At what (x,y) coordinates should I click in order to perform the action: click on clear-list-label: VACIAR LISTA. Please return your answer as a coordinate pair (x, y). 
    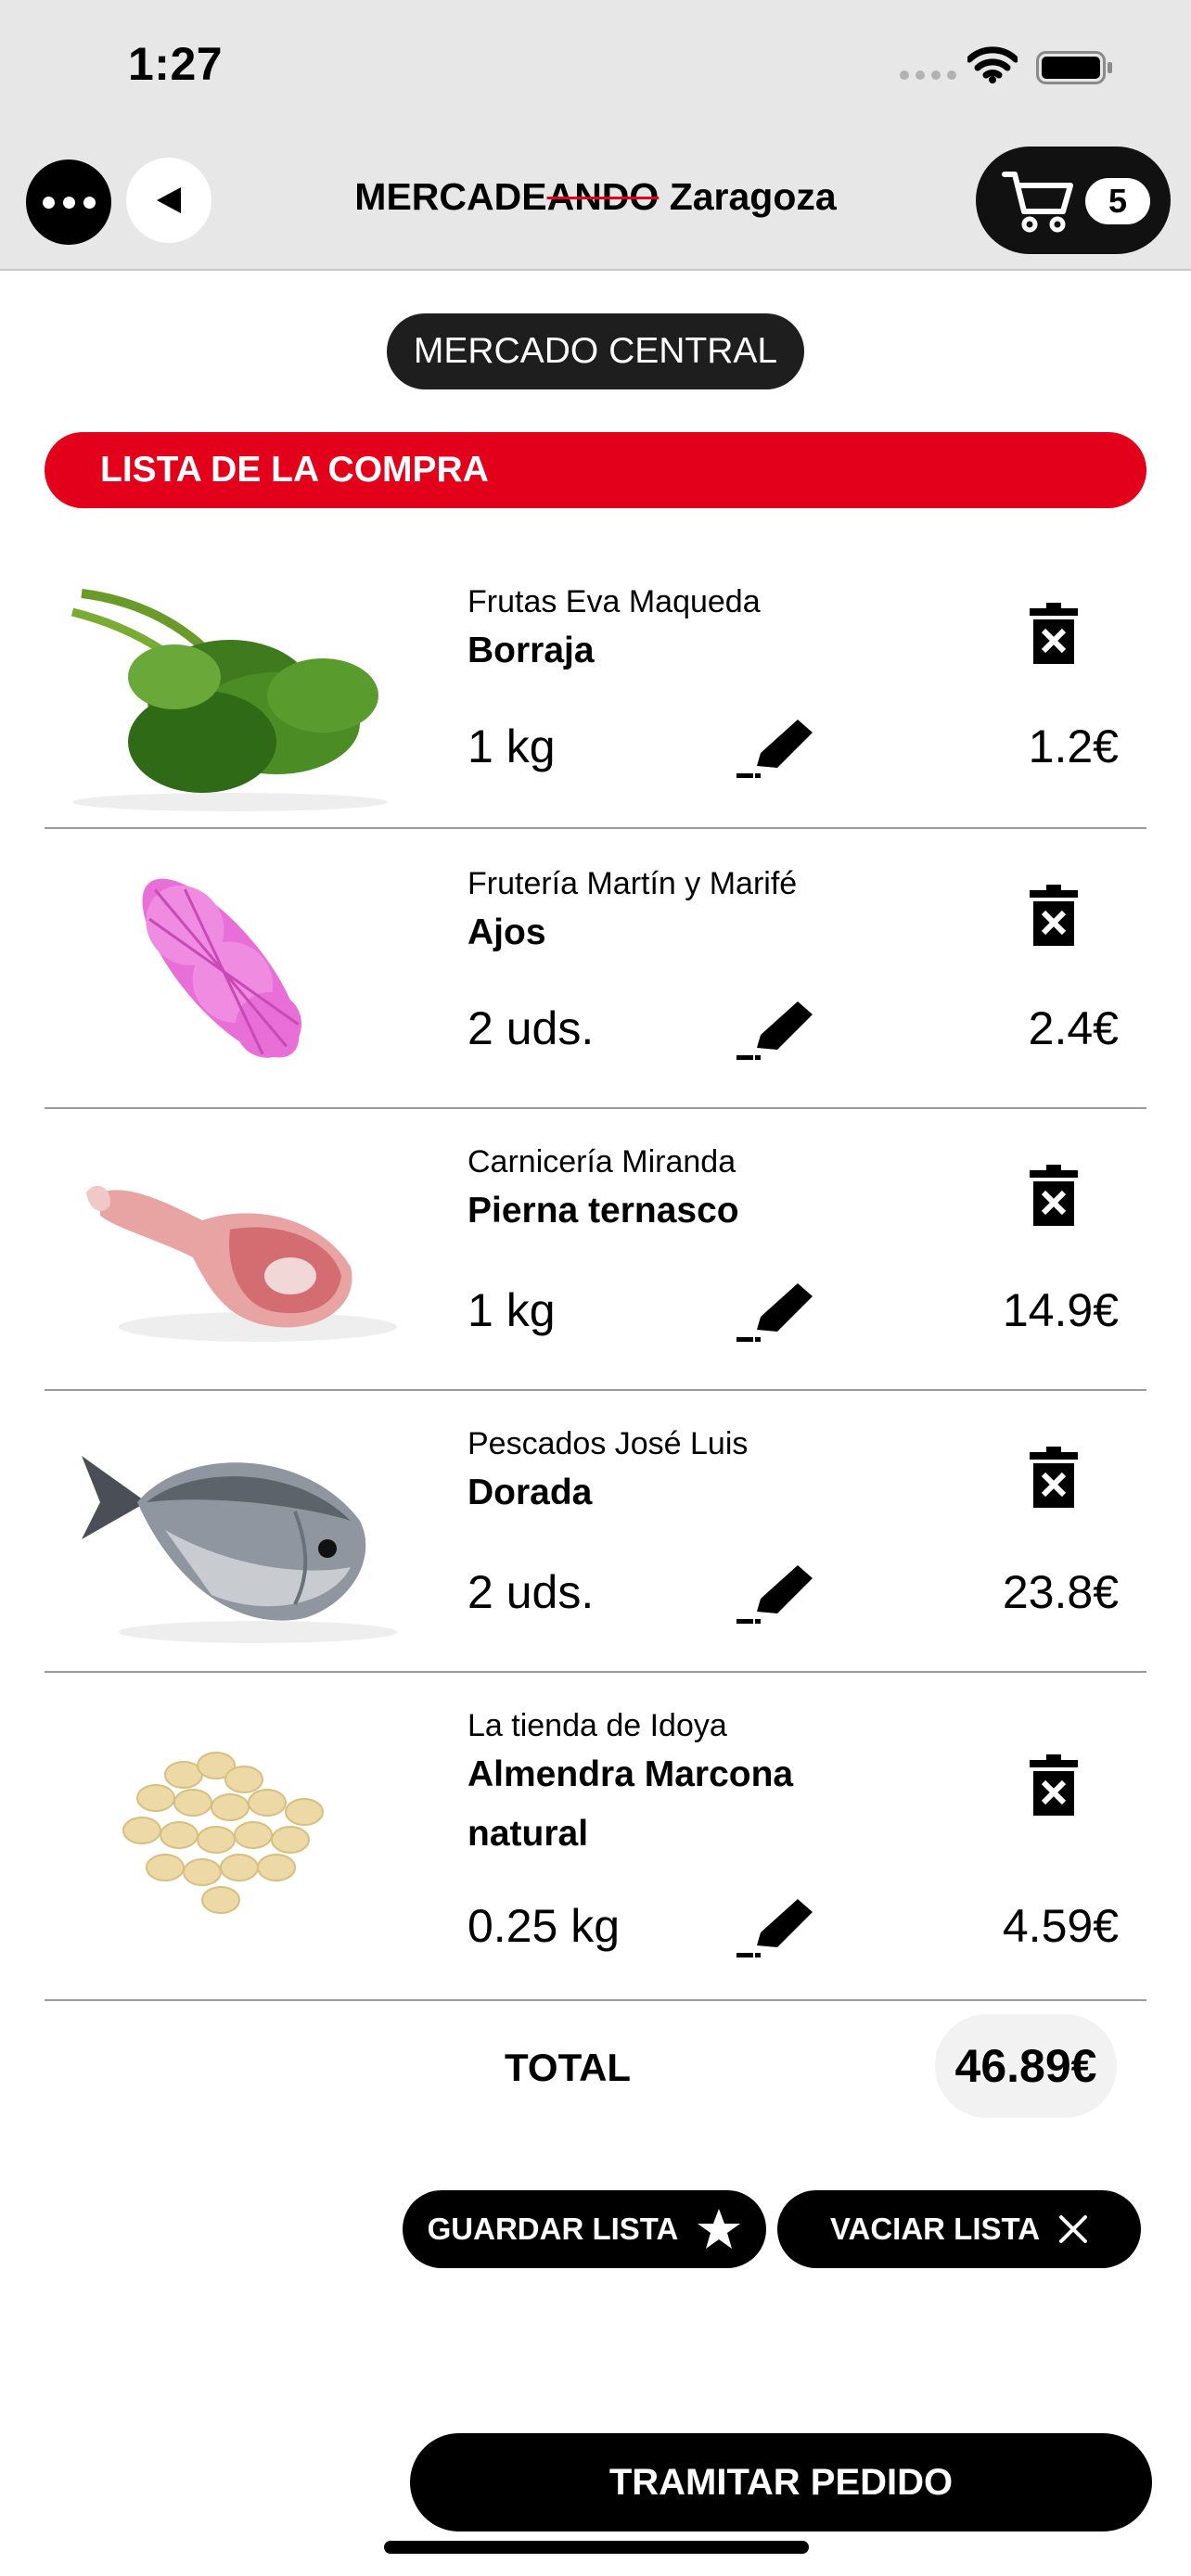
    Looking at the image, I should click on (935, 2229).